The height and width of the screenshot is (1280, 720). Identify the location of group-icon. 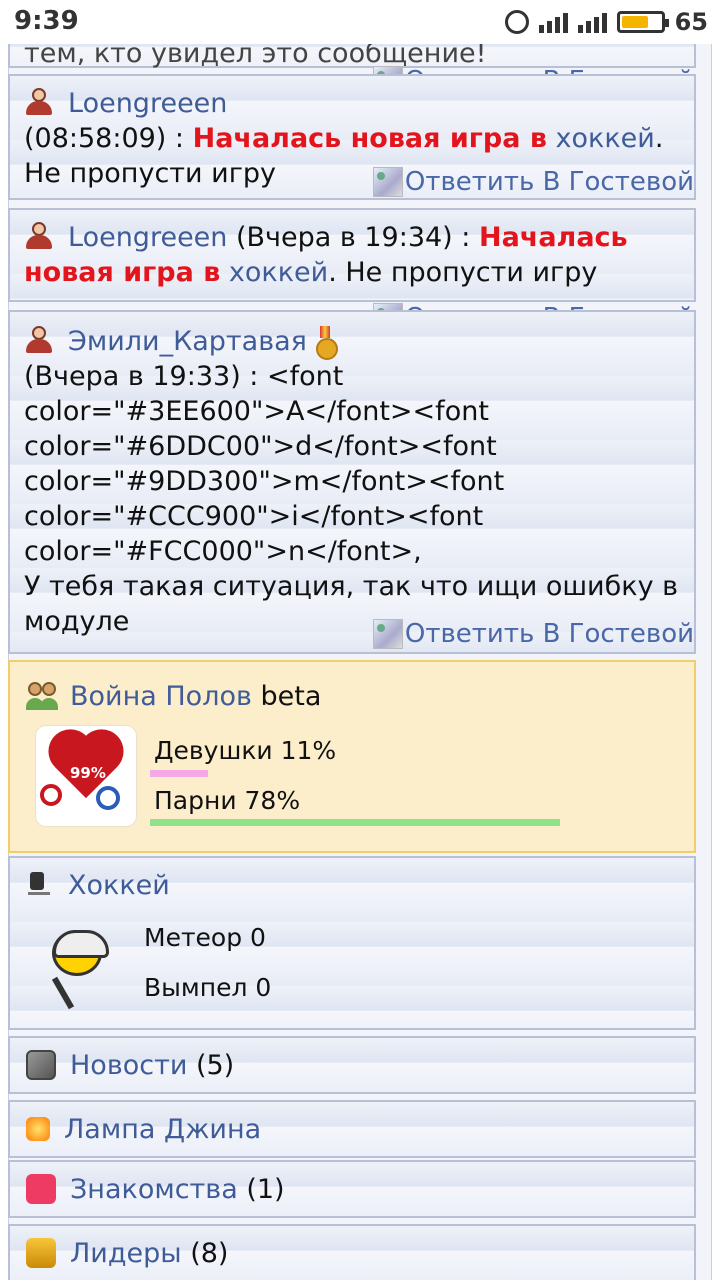
(43, 695).